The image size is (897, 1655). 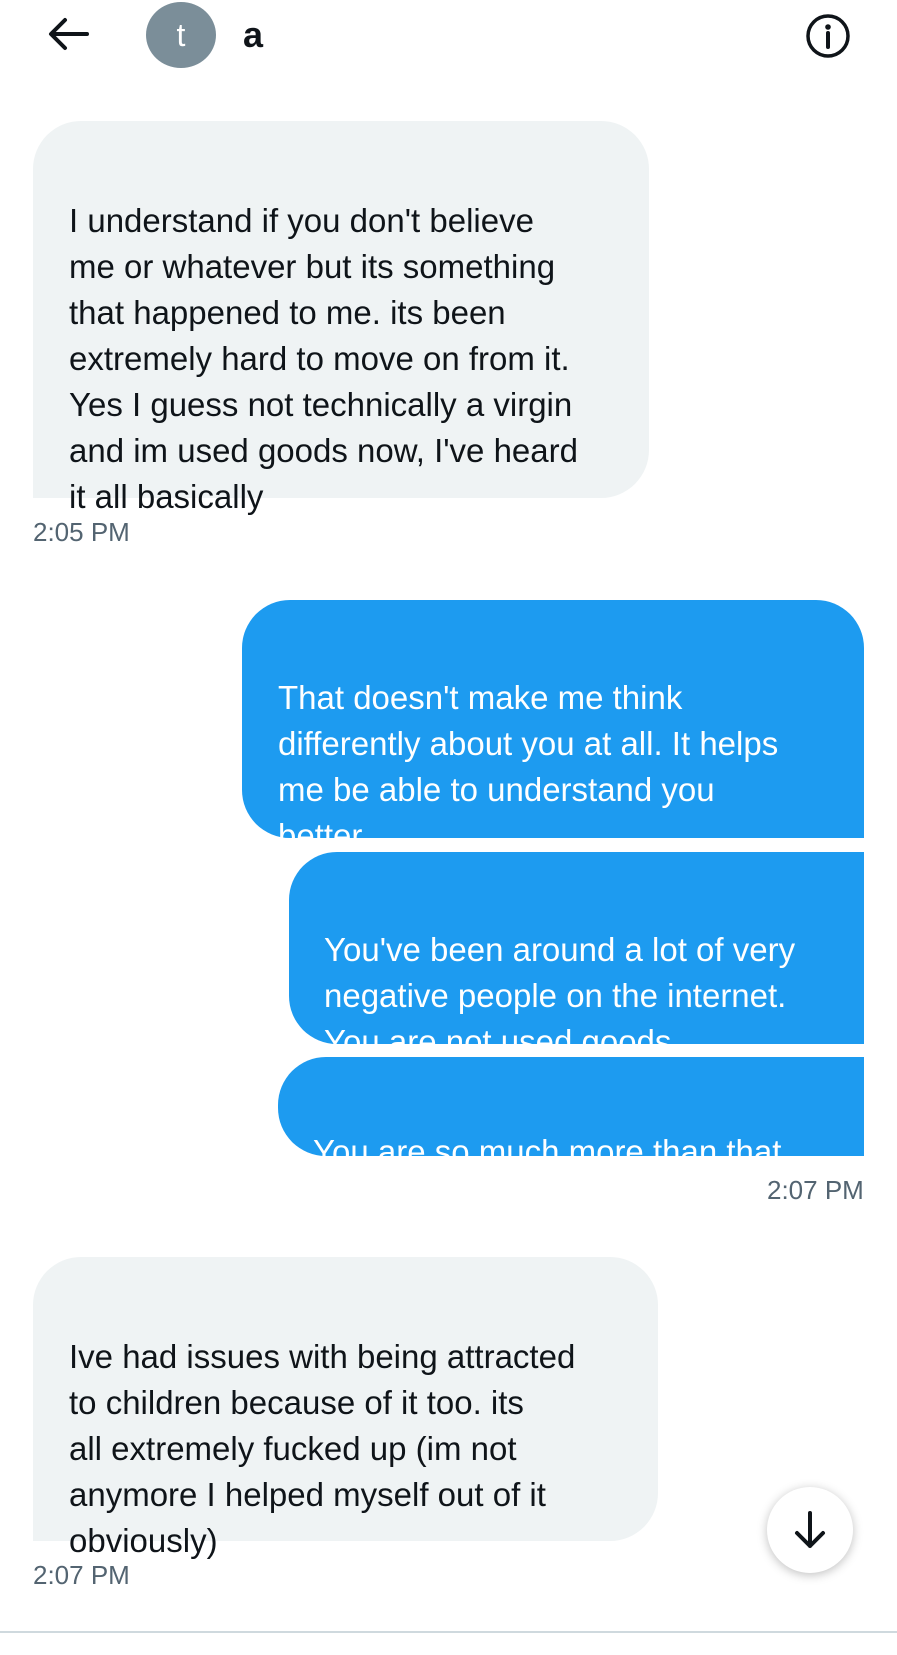 I want to click on arrow-down-icon, so click(x=810, y=1529).